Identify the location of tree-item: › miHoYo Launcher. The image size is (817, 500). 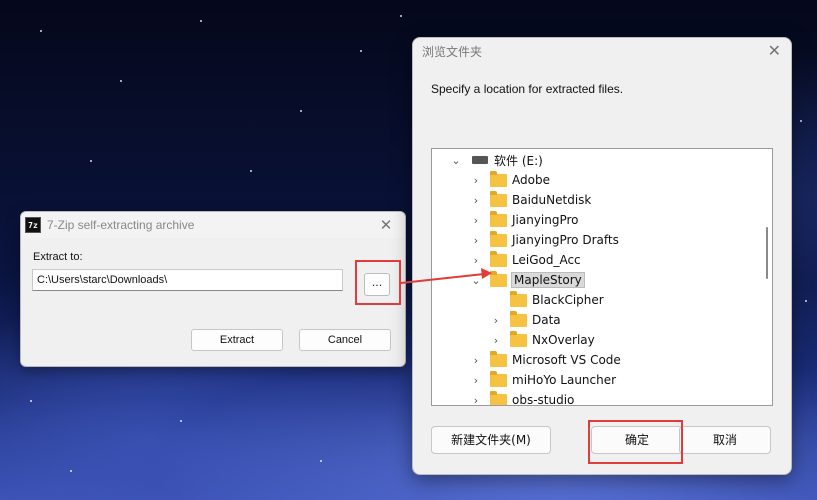
(543, 380).